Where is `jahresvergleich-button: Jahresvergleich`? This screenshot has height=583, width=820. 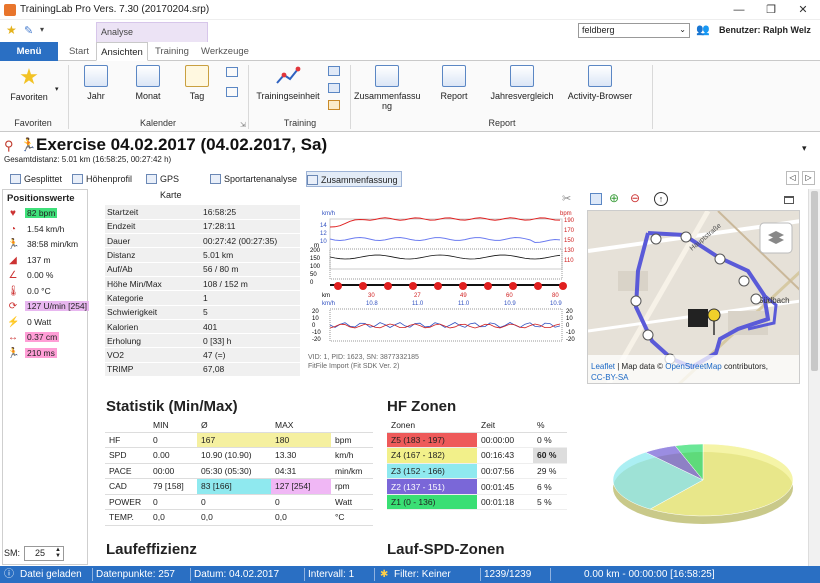
jahresvergleich-button: Jahresvergleich is located at coordinates (522, 83).